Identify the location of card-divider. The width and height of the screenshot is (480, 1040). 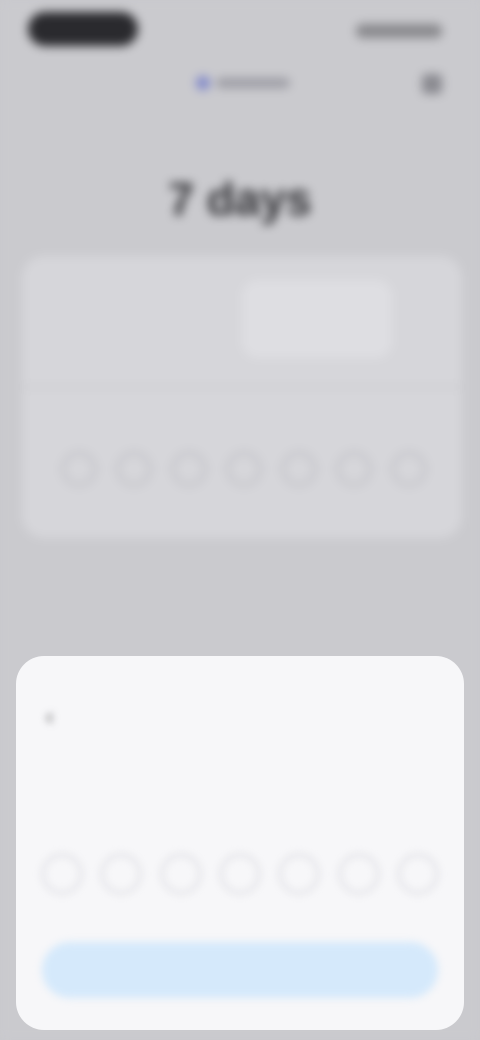
(242, 387).